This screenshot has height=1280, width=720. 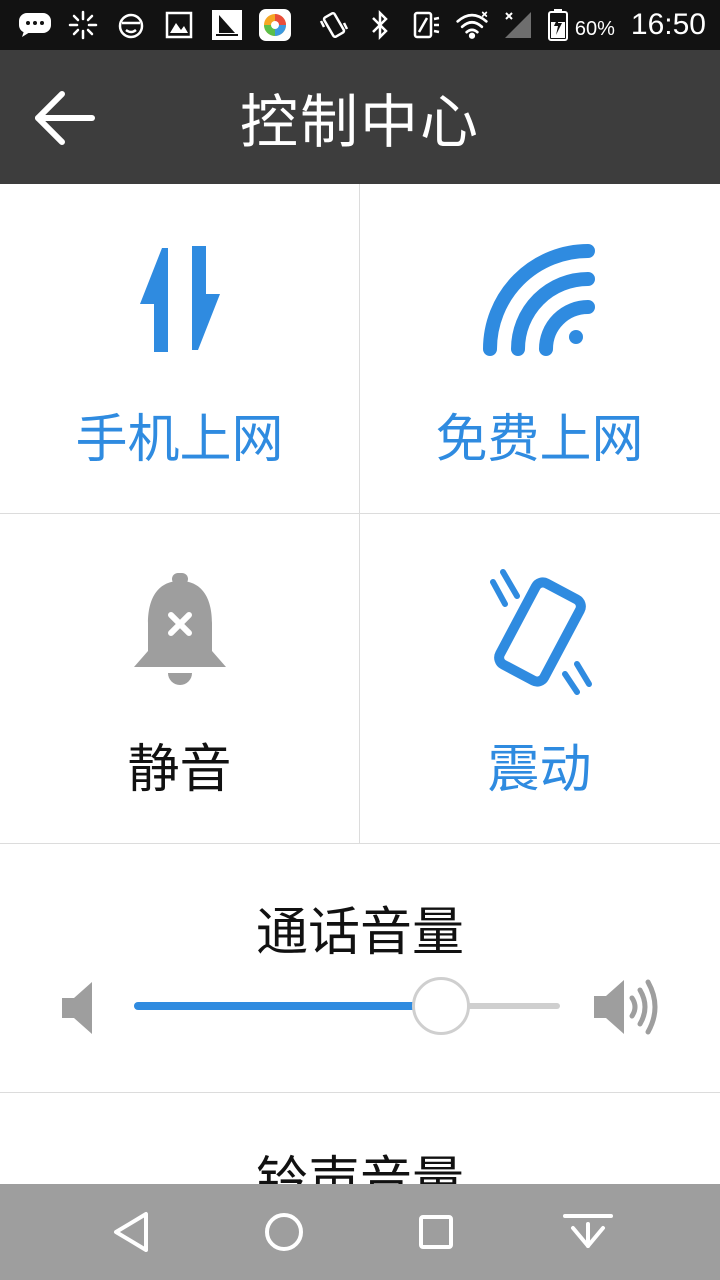 I want to click on status-bar: 60% 16:50, so click(x=360, y=25).